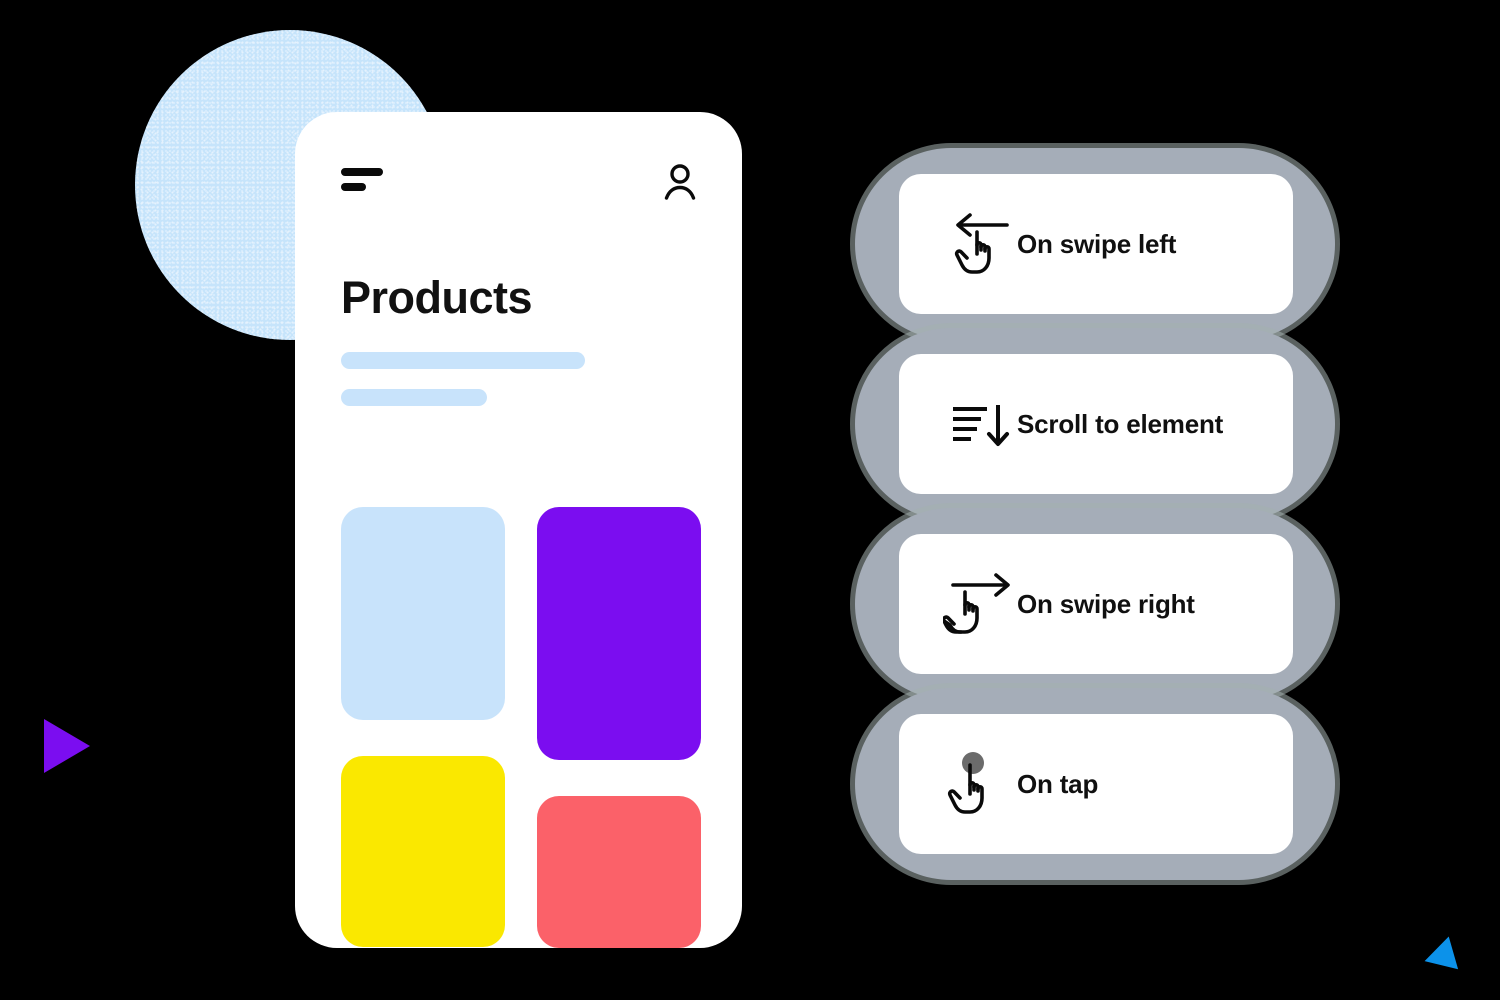  I want to click on action-card-tap: On tap, so click(1096, 784).